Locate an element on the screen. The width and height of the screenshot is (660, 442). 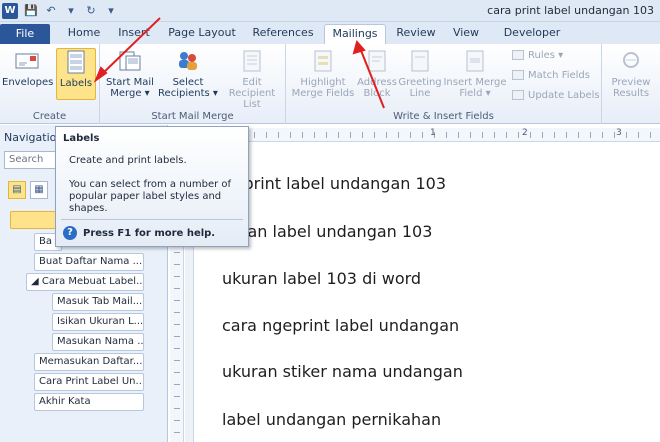
search-input: Search Do is located at coordinates (32, 160).